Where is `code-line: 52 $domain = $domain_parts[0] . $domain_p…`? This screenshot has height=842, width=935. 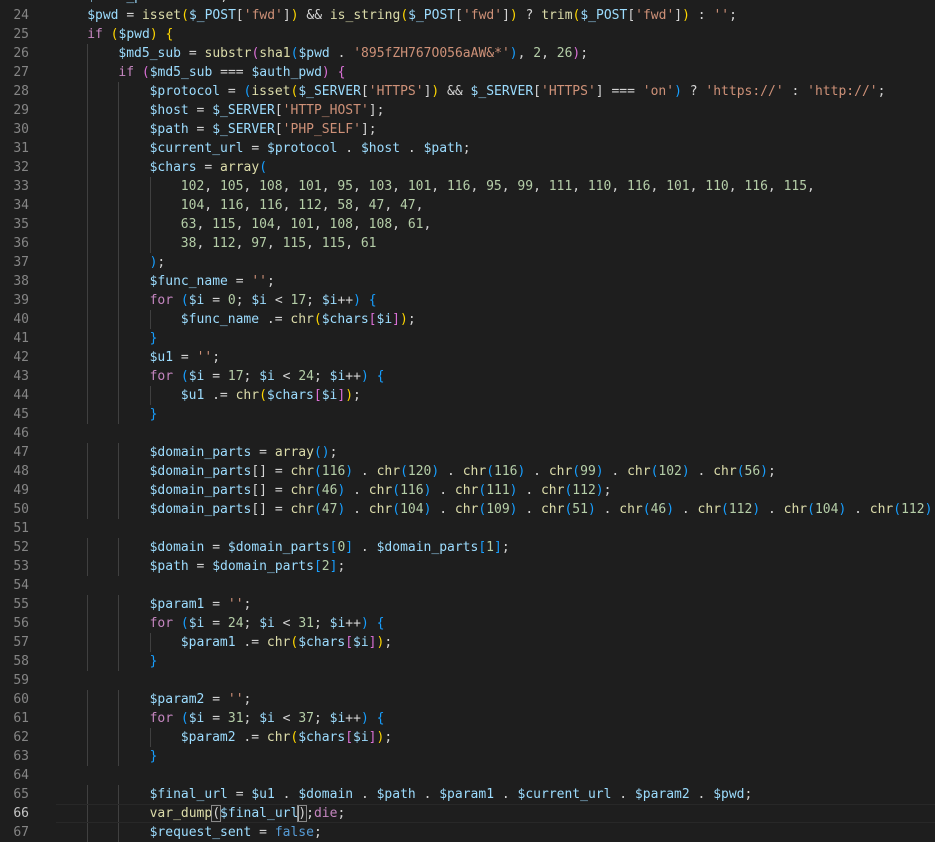
code-line: 52 $domain = $domain_parts[0] . $domain_p… is located at coordinates (467, 547).